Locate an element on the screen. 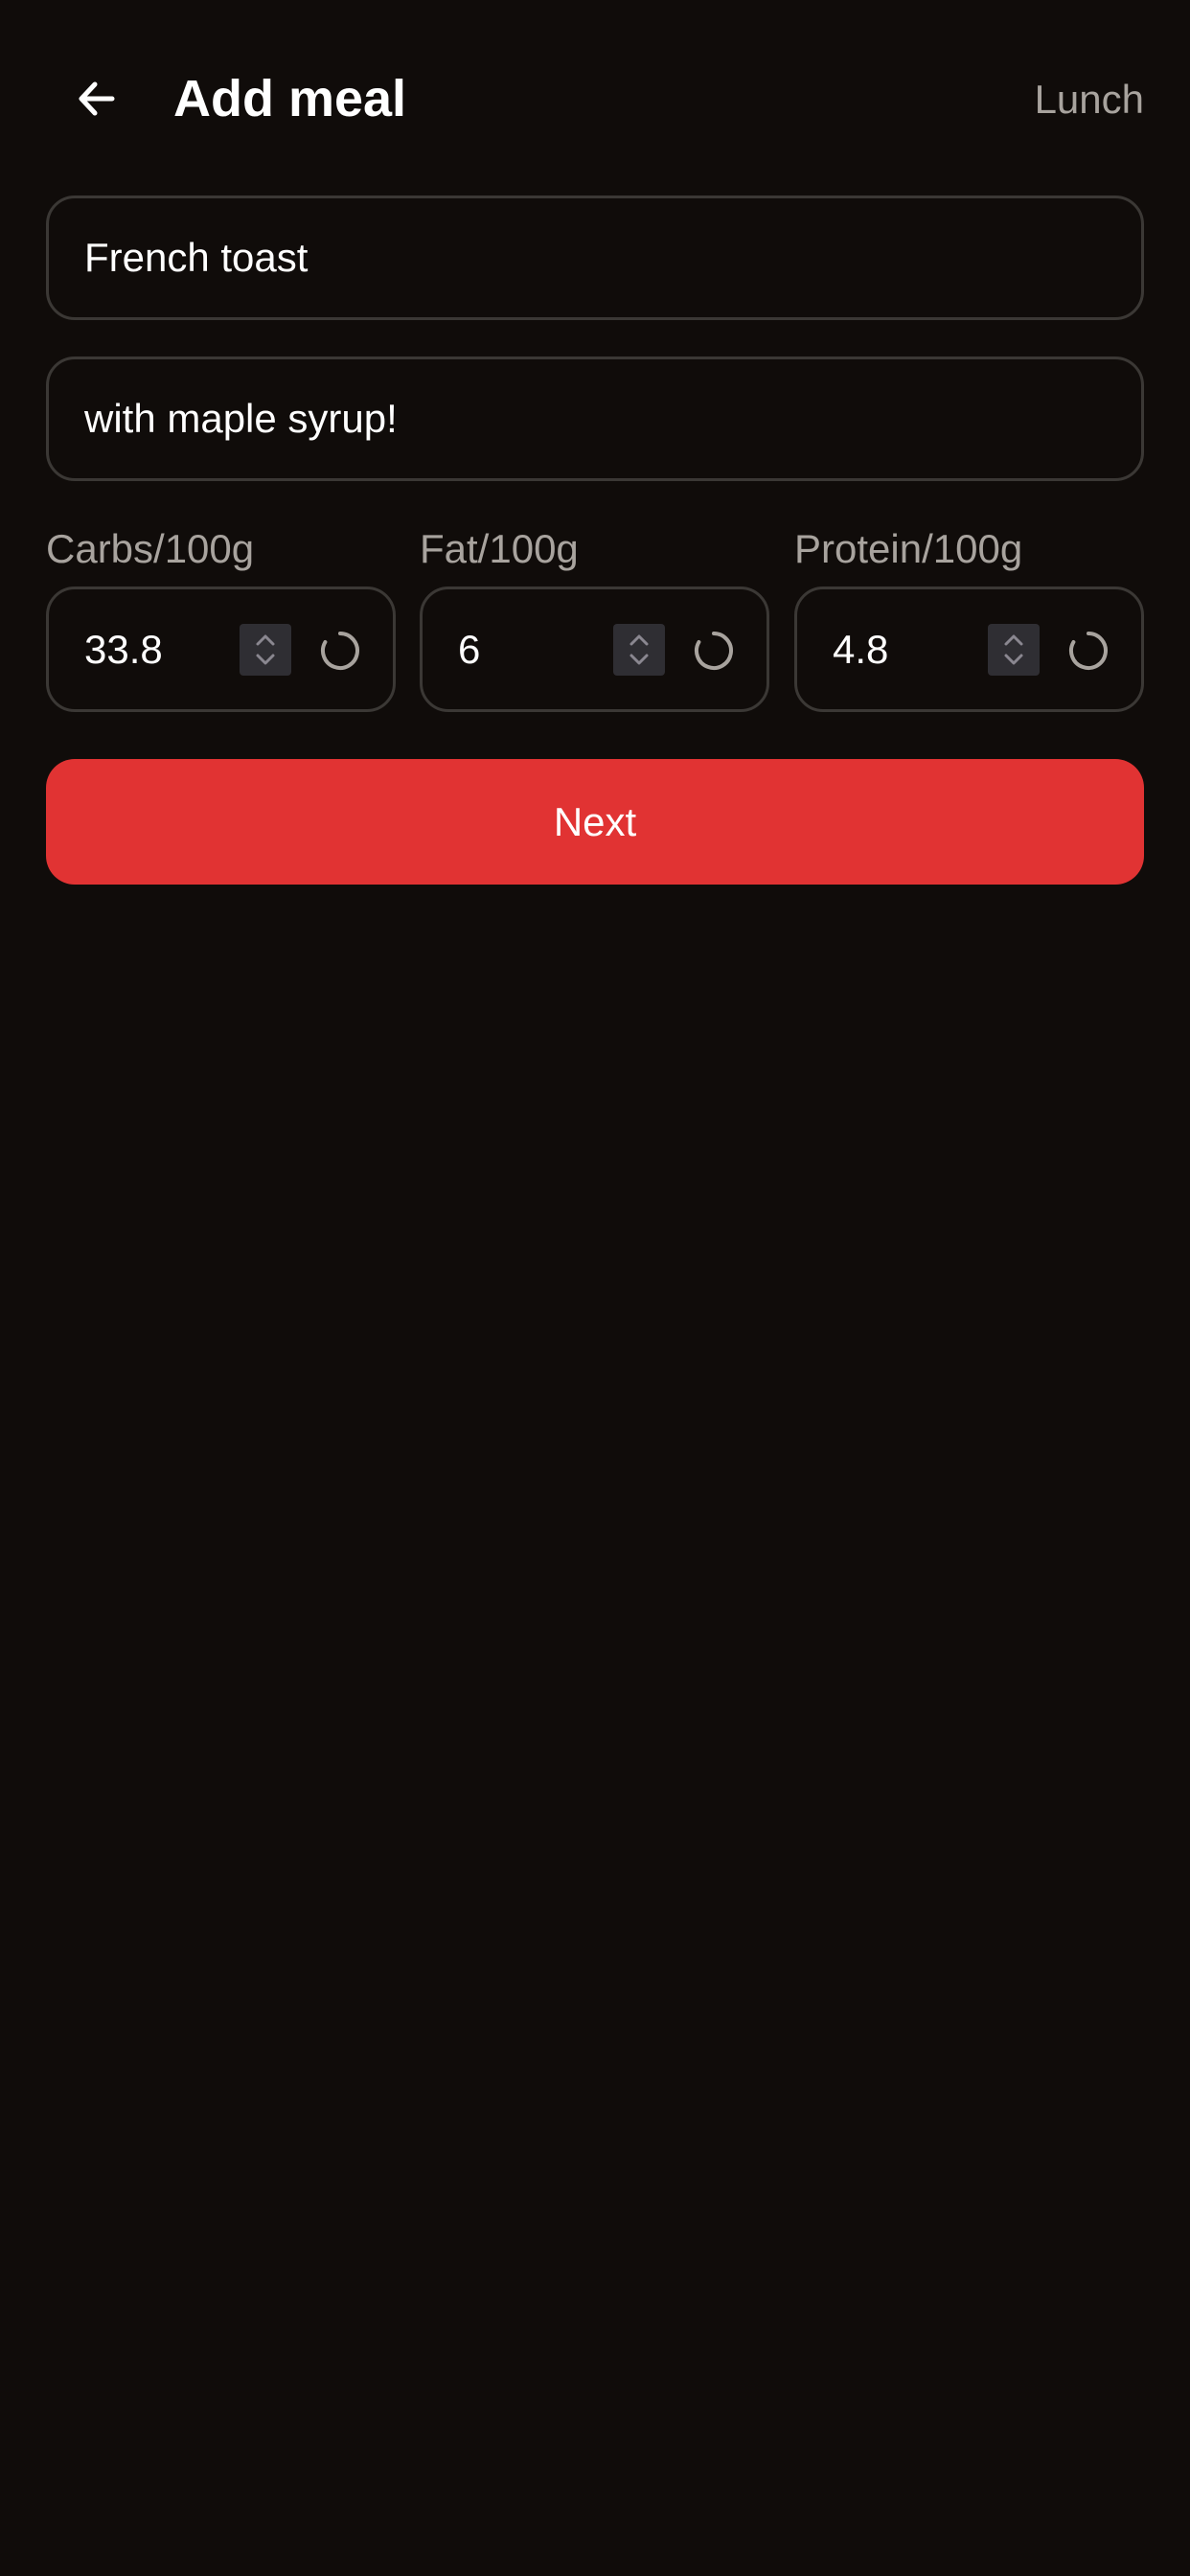 This screenshot has height=2576, width=1190. back-button is located at coordinates (97, 98).